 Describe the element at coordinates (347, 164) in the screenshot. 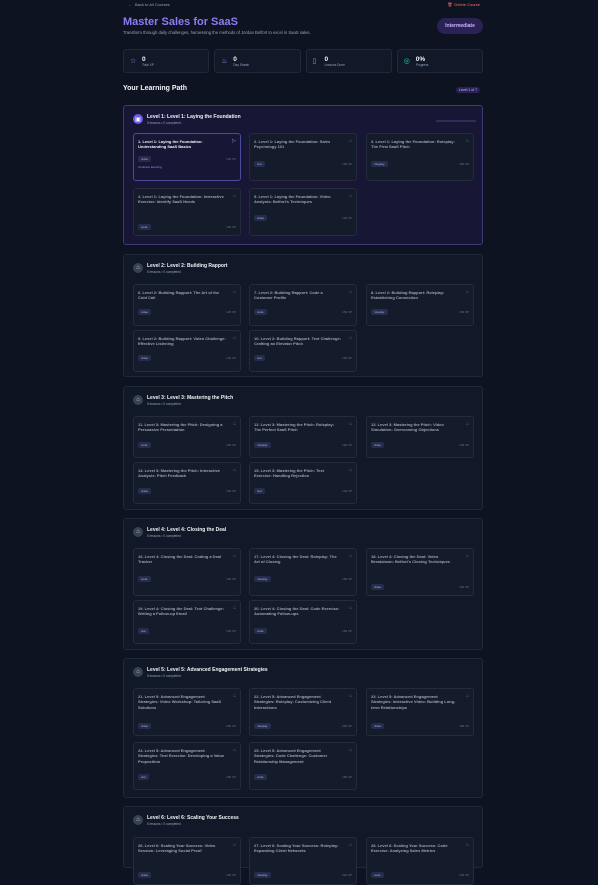

I see `lesson-xp: 100 XP` at that location.